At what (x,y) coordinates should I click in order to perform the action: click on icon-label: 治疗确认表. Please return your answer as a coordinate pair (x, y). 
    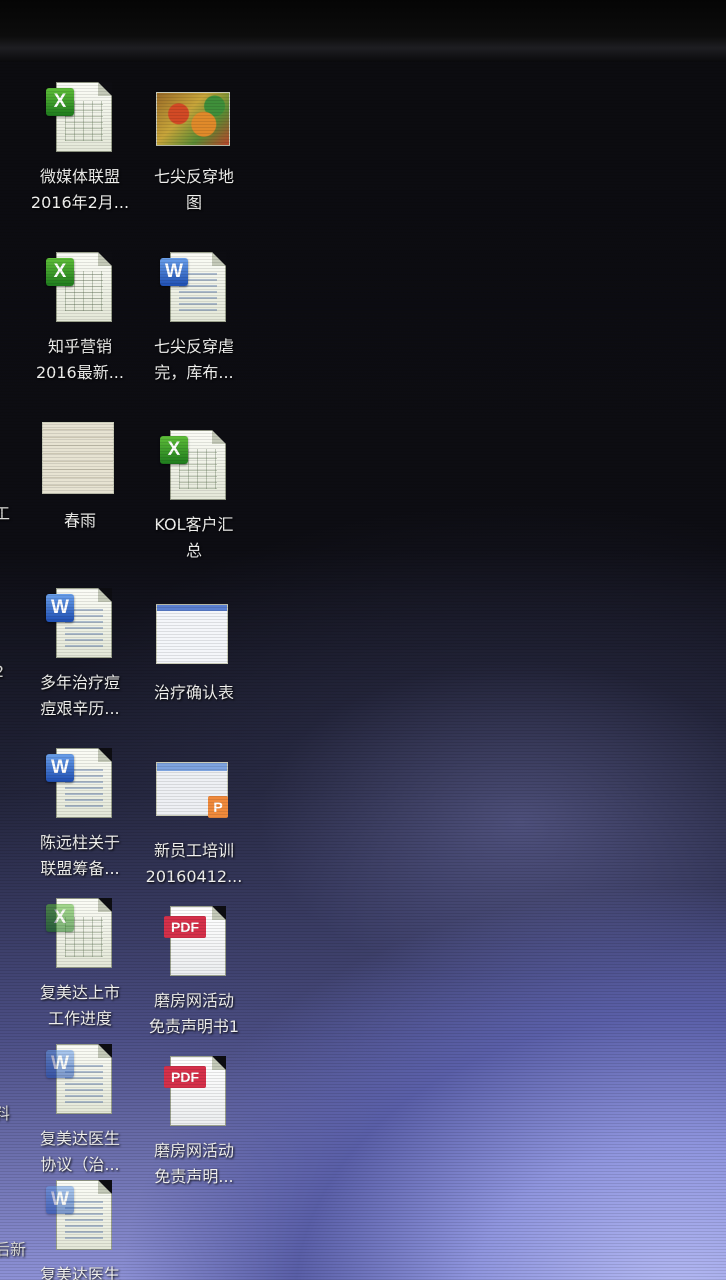
    Looking at the image, I should click on (193, 692).